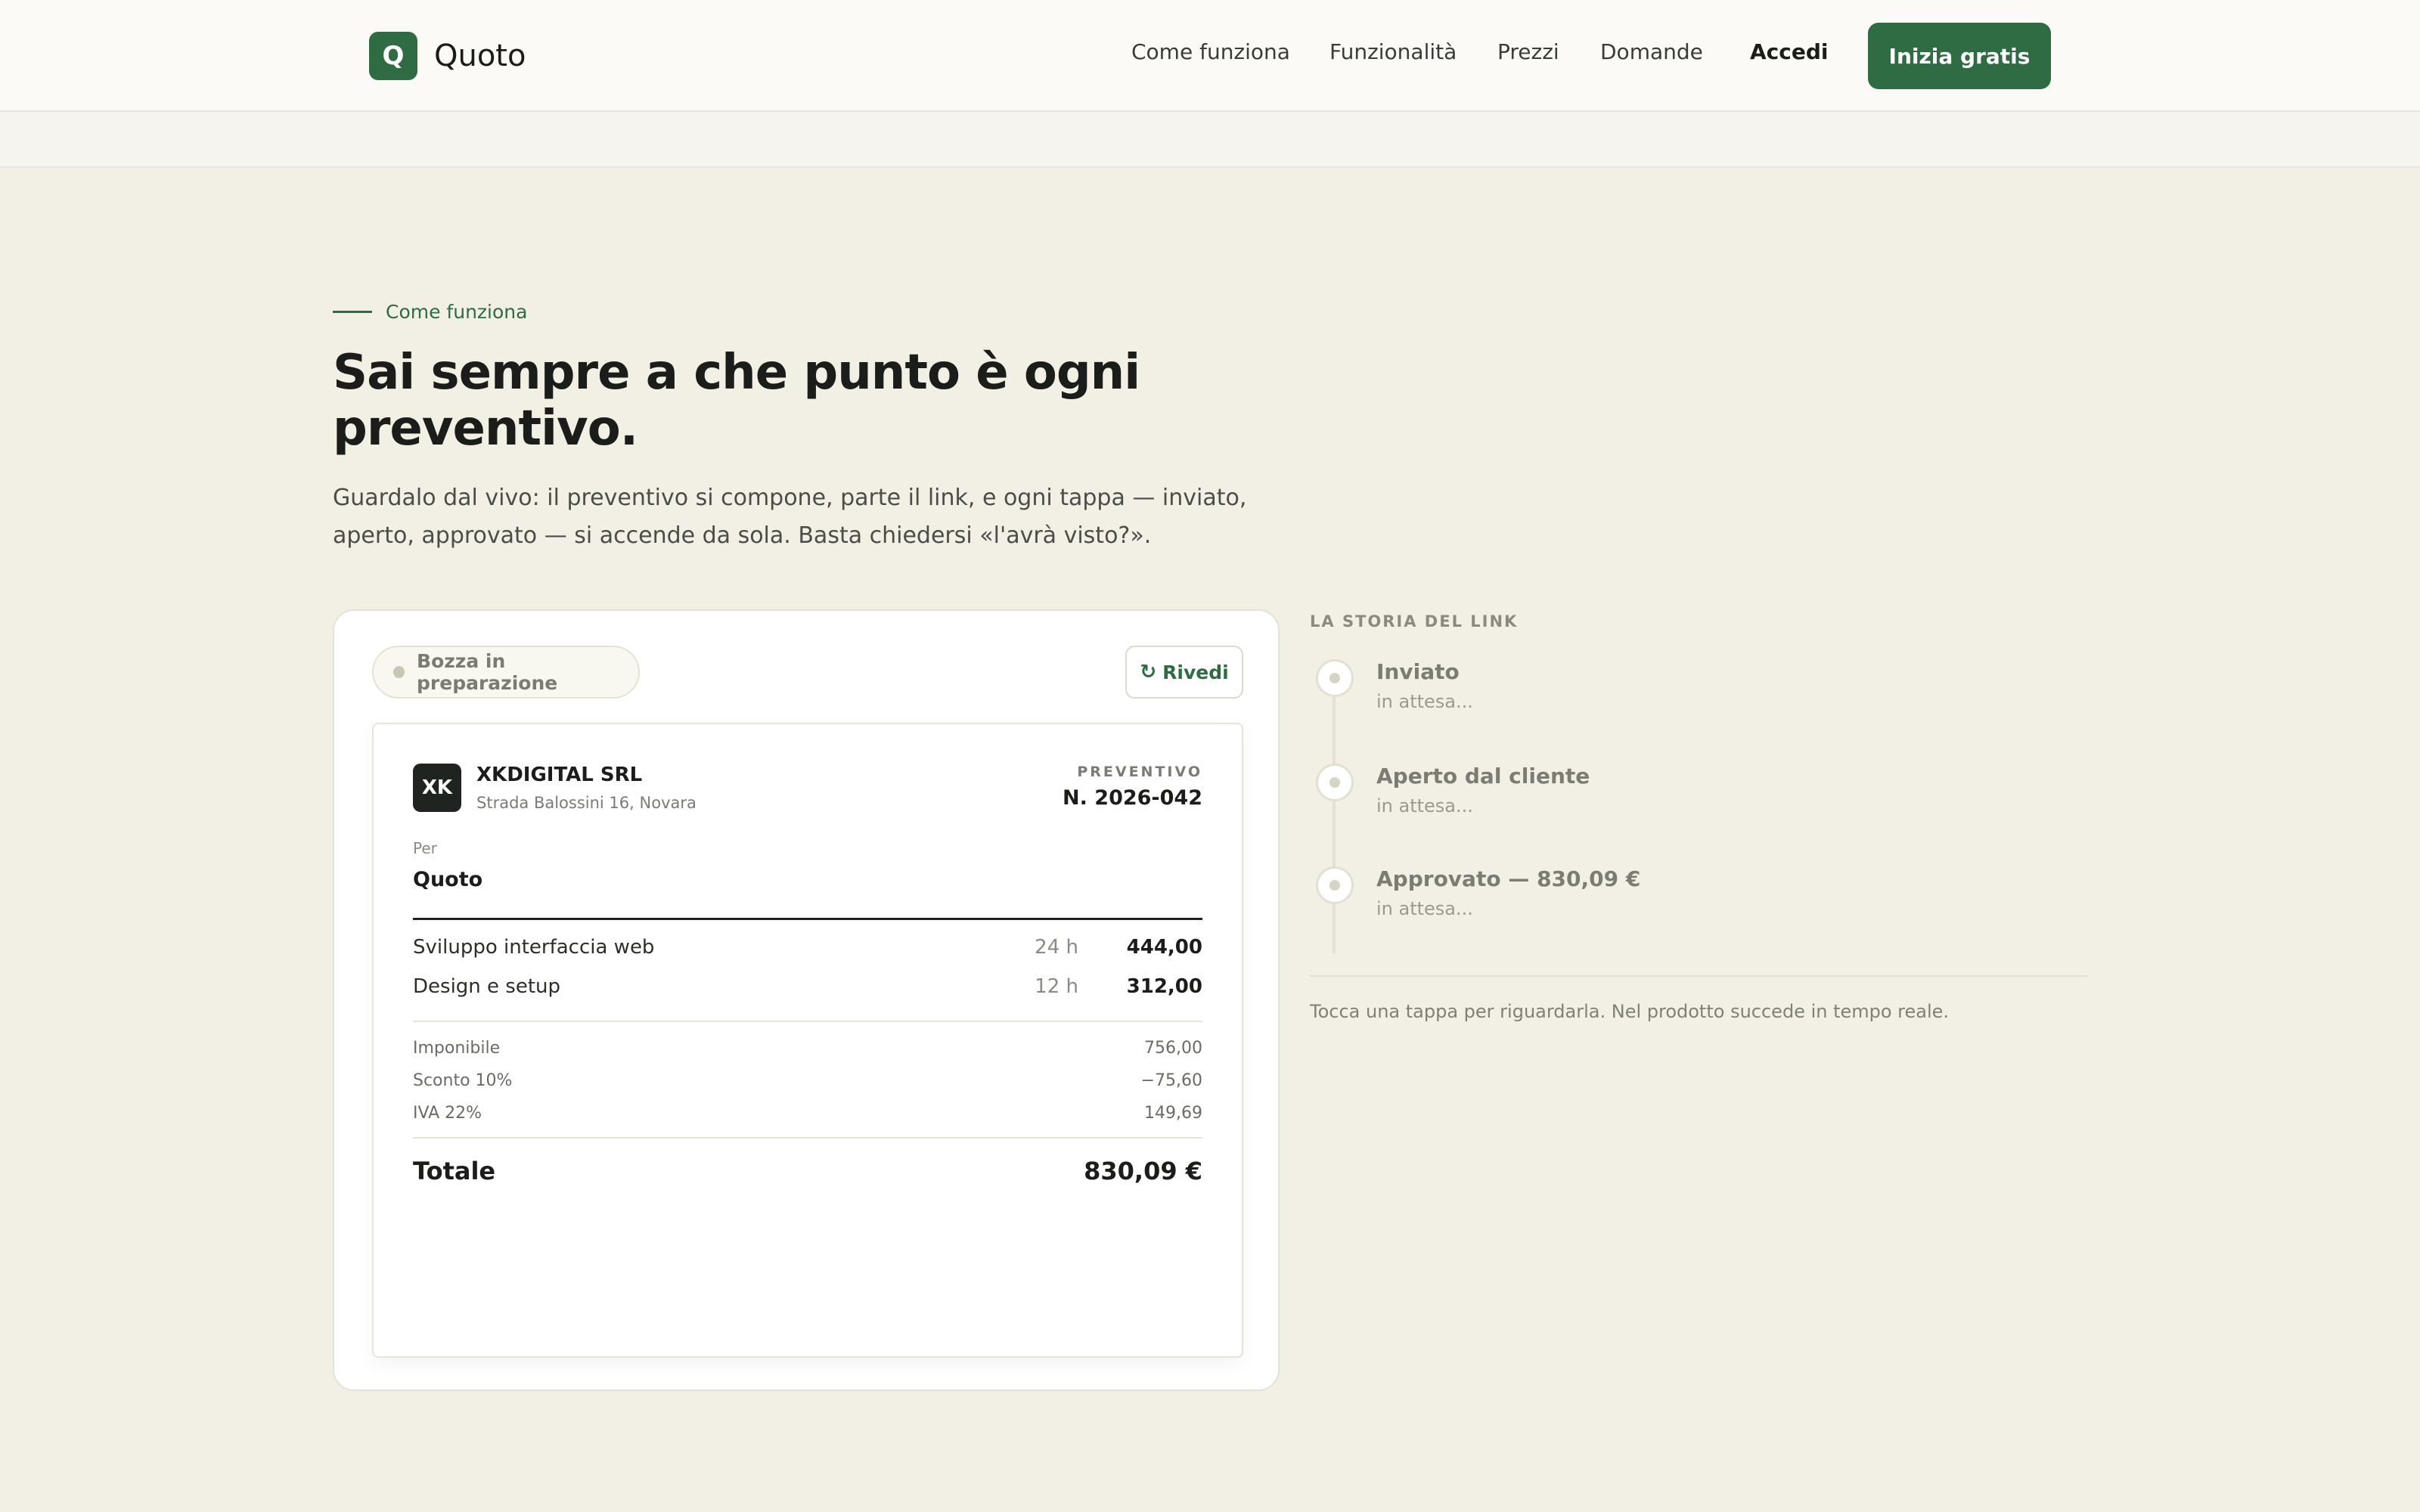  What do you see at coordinates (1164, 986) in the screenshot?
I see `line-item-amount: 312,00` at bounding box center [1164, 986].